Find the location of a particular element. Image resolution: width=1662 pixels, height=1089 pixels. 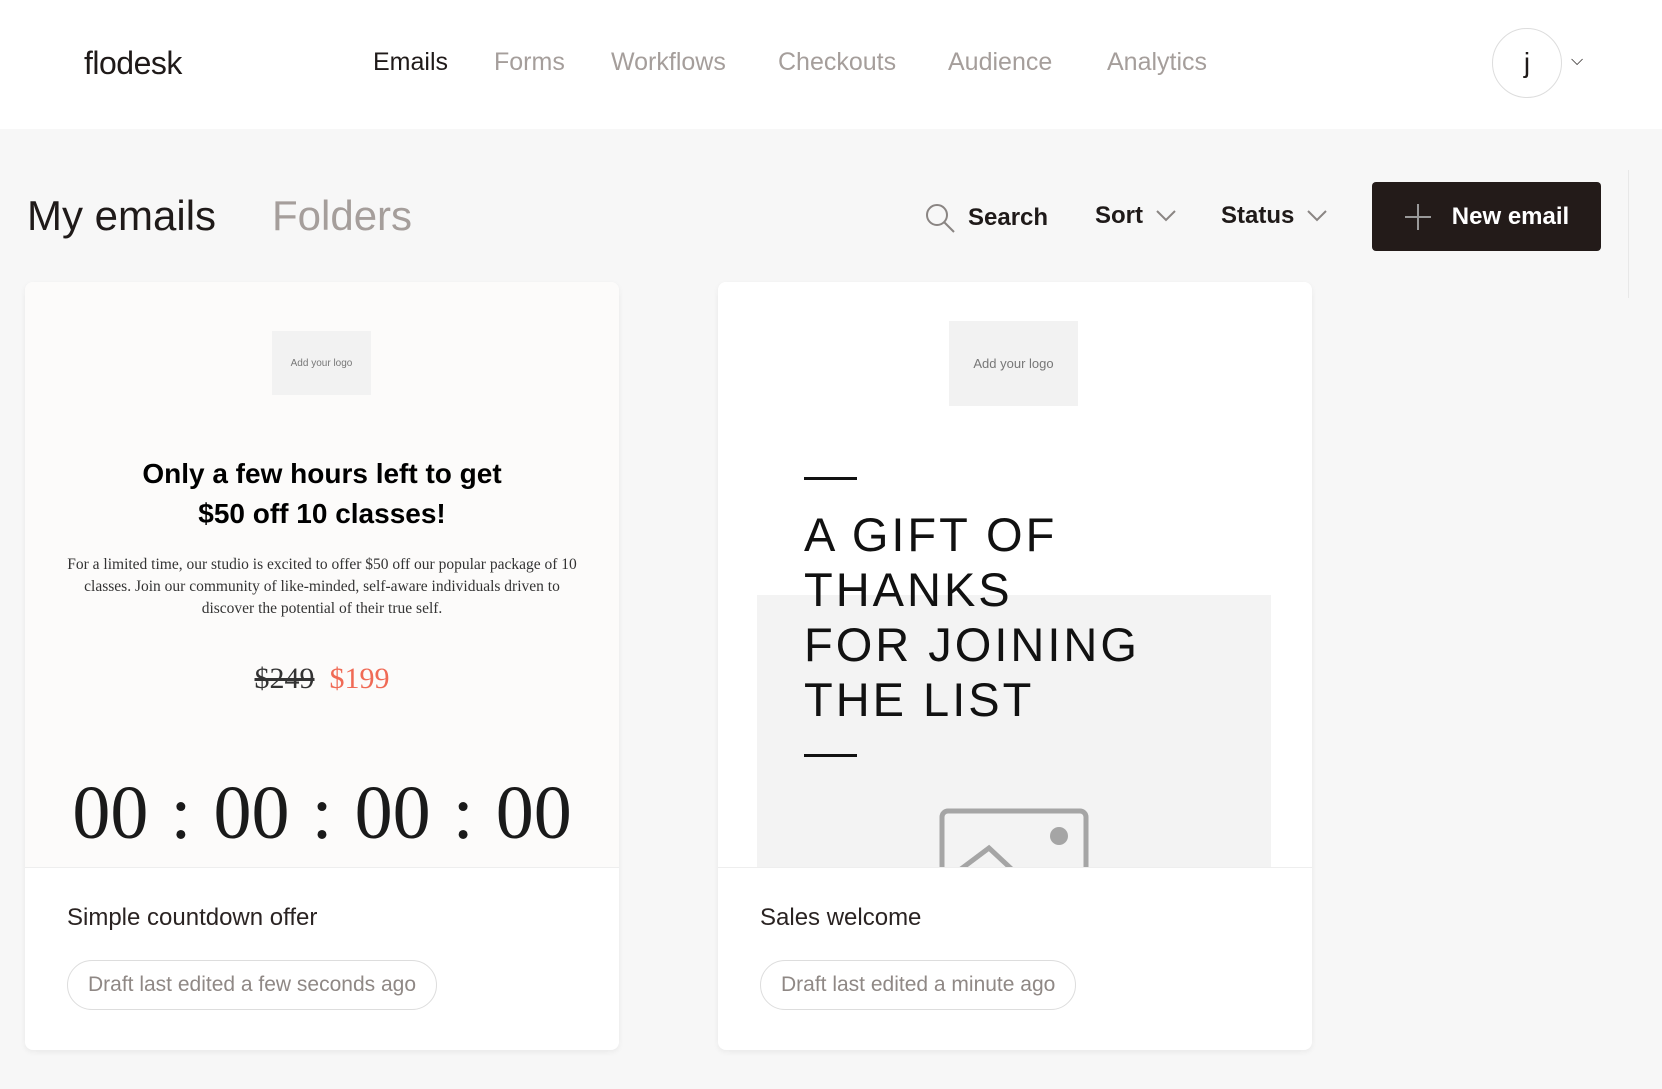

status-dropdown: Status is located at coordinates (1274, 216).